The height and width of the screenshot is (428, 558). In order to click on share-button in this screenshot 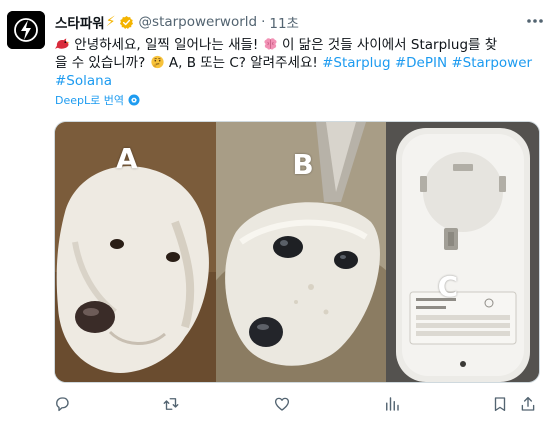, I will do `click(528, 404)`.